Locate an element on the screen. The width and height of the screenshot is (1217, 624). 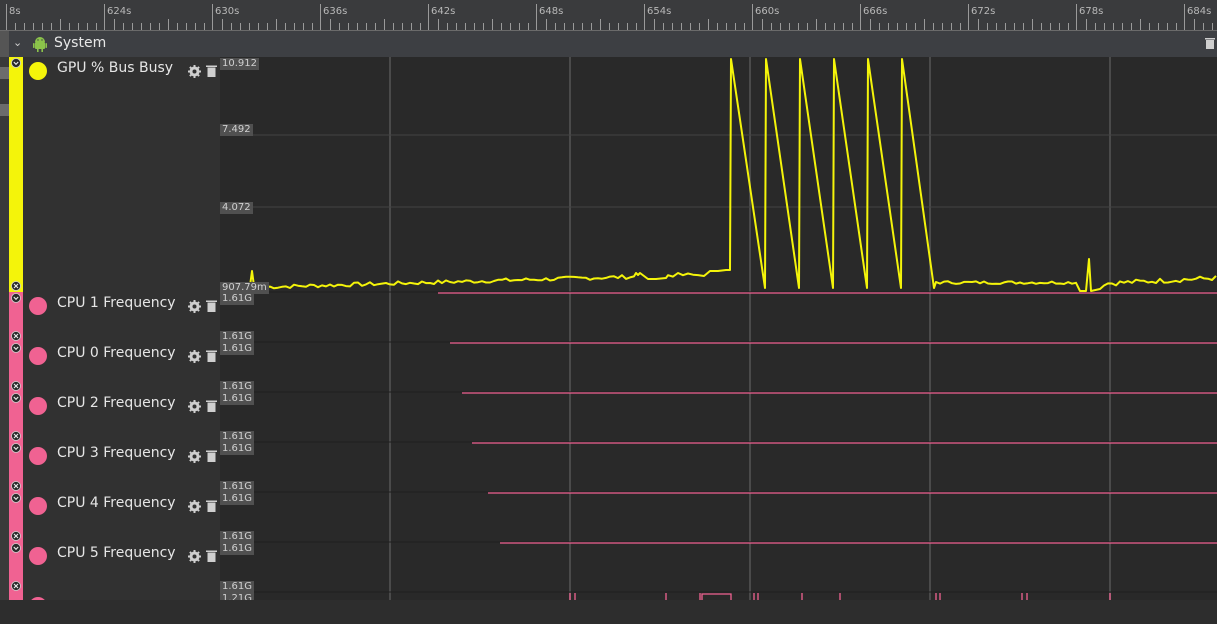
track-header: CPU 5 Frequency is located at coordinates (114, 567).